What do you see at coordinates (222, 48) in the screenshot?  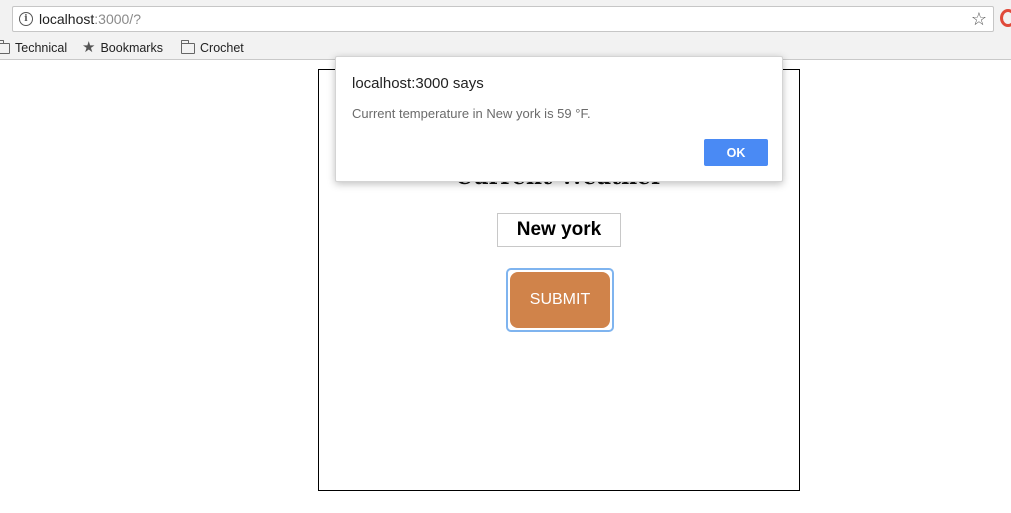 I see `bookmark-label: Crochet` at bounding box center [222, 48].